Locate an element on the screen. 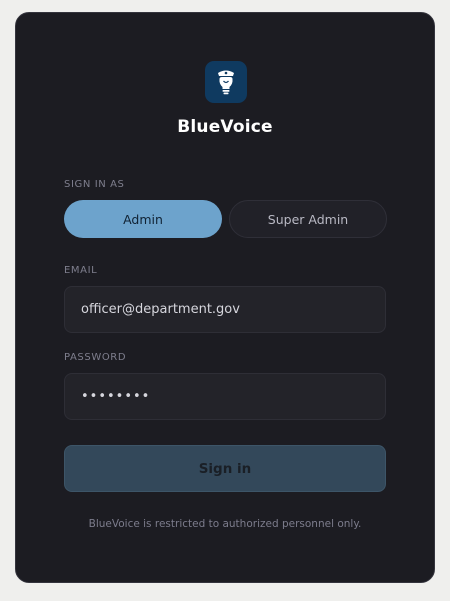 The height and width of the screenshot is (601, 450). password-label: PASSWORD is located at coordinates (95, 357).